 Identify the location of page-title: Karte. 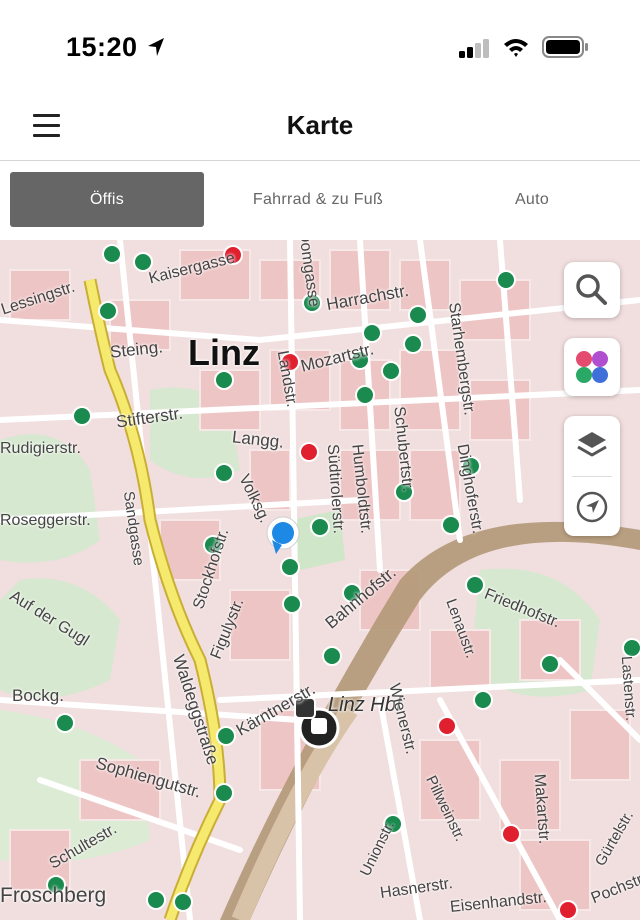
(320, 125).